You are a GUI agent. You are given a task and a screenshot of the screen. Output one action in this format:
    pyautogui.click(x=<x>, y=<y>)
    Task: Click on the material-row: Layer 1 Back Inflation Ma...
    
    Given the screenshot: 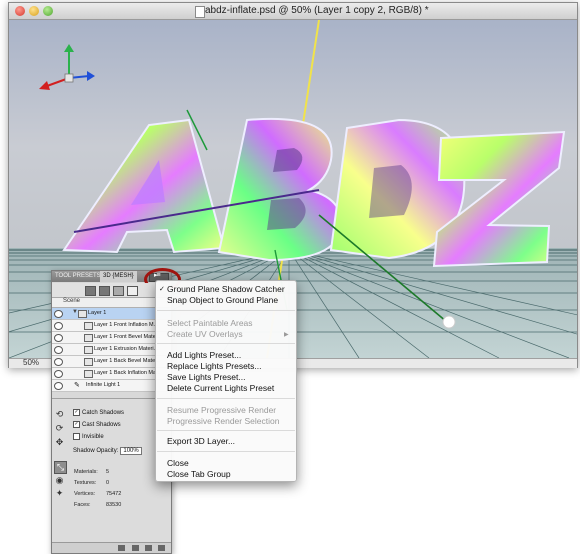 What is the action you would take?
    pyautogui.click(x=111, y=374)
    